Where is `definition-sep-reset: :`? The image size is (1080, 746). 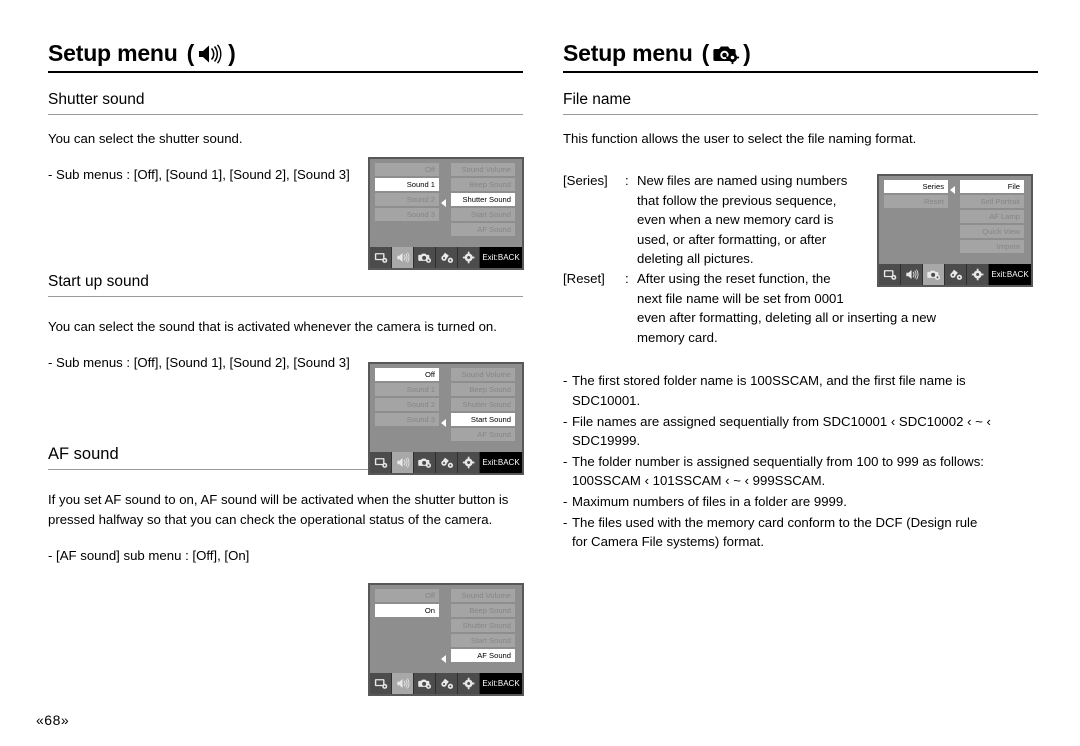
definition-sep-reset: : is located at coordinates (627, 278).